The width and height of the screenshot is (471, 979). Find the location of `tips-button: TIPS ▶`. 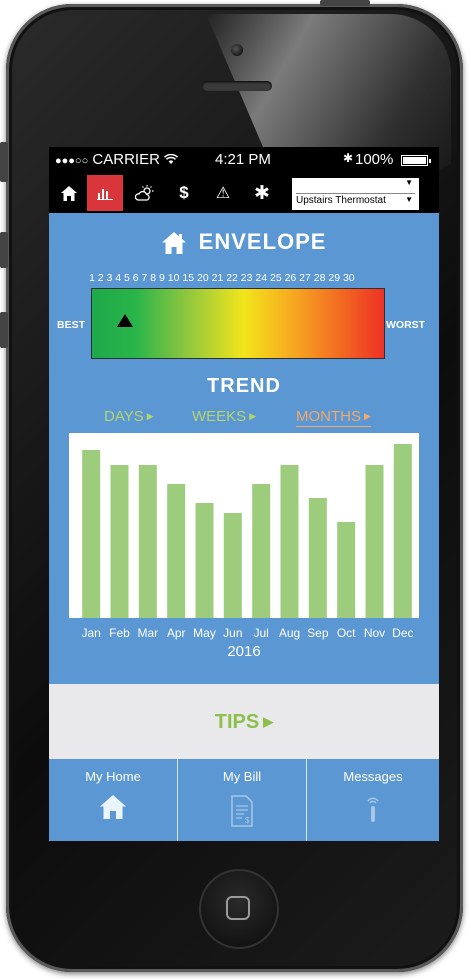

tips-button: TIPS ▶ is located at coordinates (244, 722).